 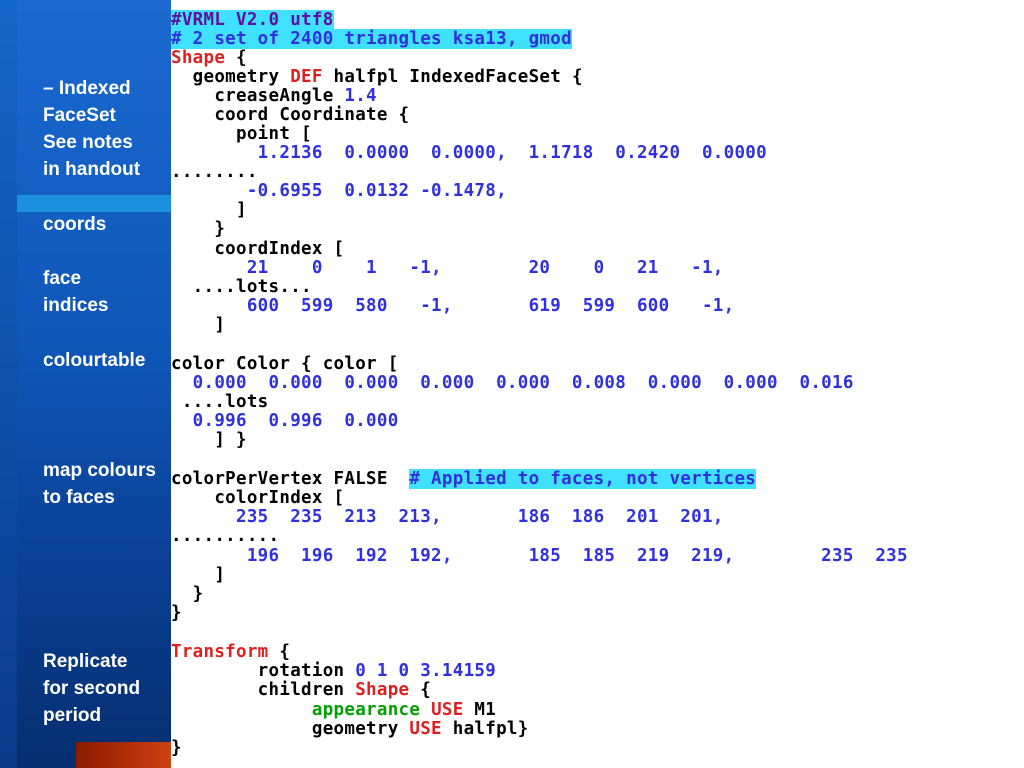 I want to click on vrml-header: #VRML V2.0 utf8, so click(x=252, y=20).